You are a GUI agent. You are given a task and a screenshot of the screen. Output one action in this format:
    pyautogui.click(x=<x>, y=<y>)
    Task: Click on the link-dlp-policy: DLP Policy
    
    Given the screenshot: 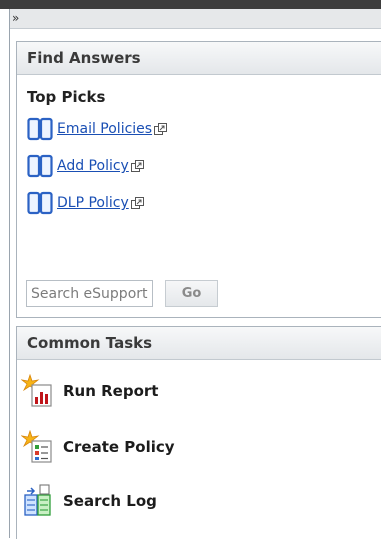 What is the action you would take?
    pyautogui.click(x=85, y=203)
    